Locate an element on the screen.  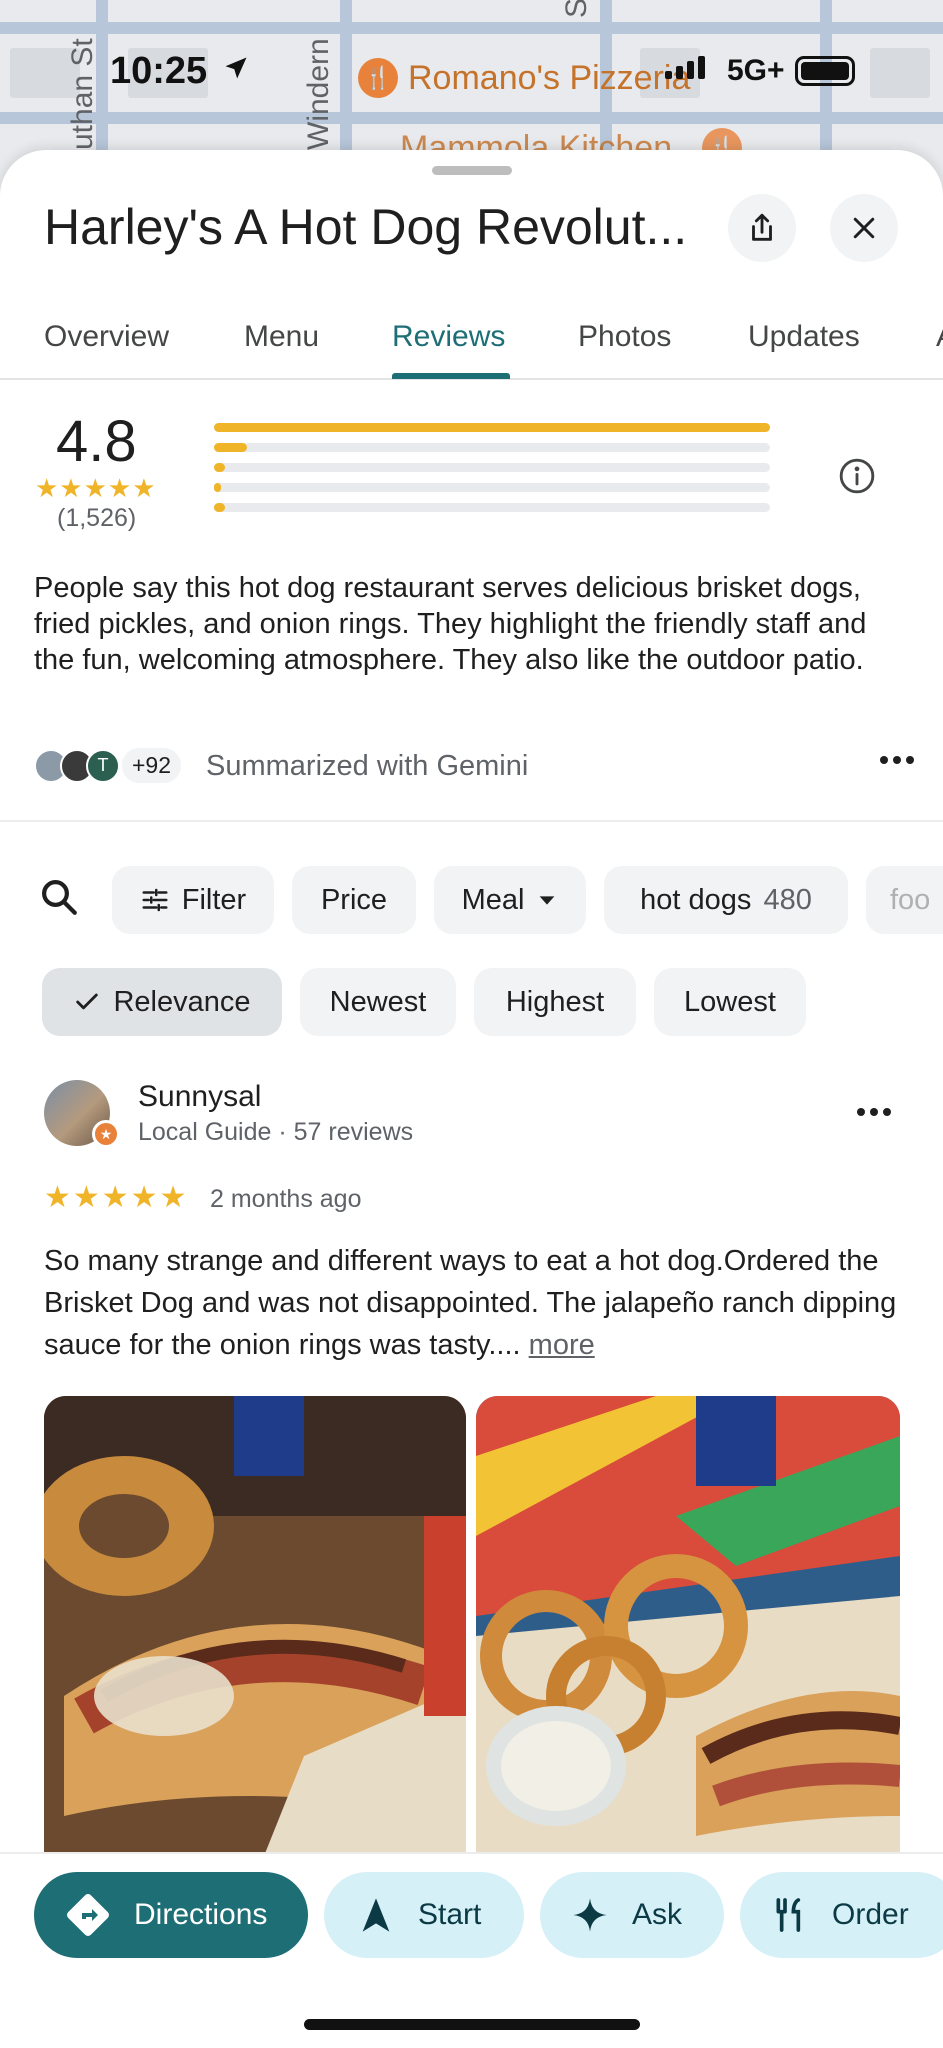
status-bar: 10:25 5G+ is located at coordinates (471, 72).